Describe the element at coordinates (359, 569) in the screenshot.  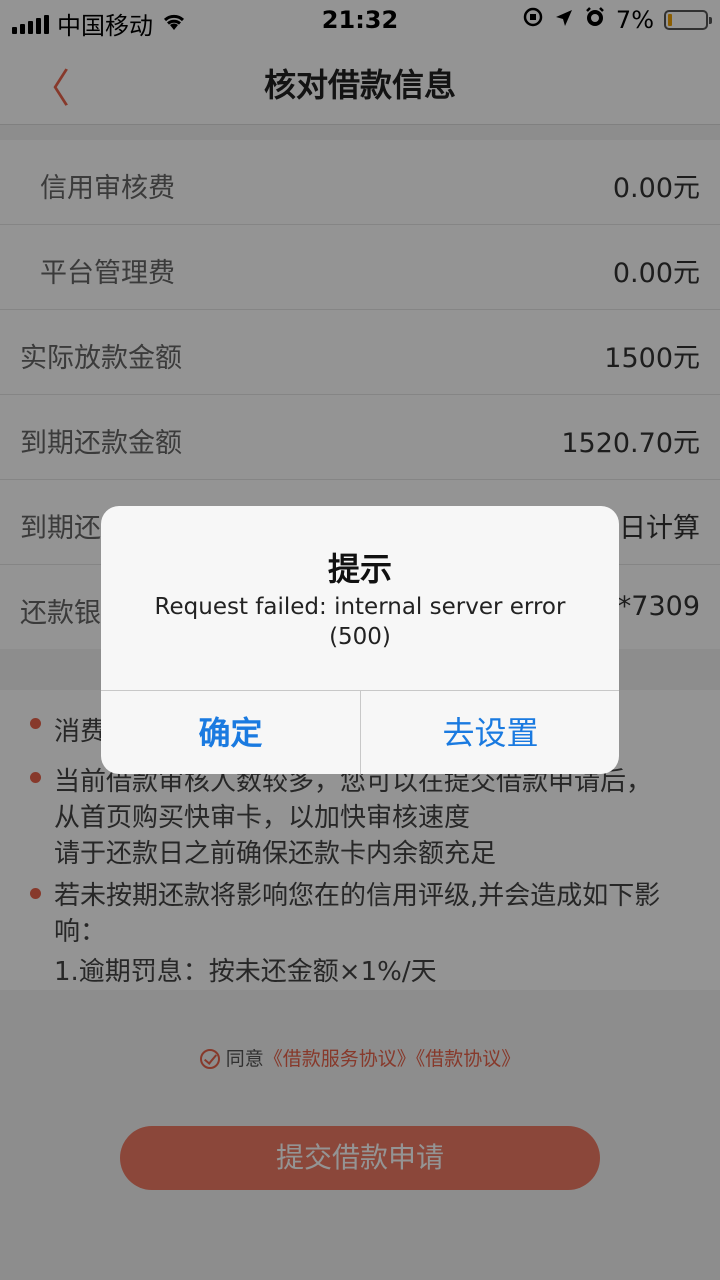
I see `dialog-title: 提示` at that location.